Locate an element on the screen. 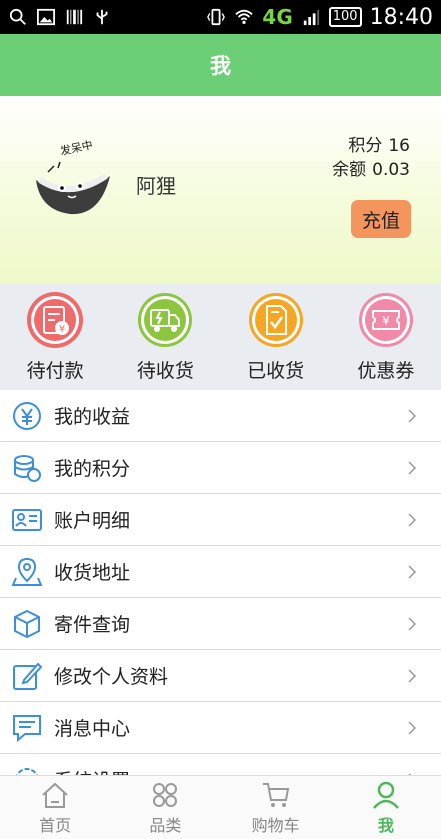 This screenshot has height=839, width=441. coupon-icon: ¥ is located at coordinates (386, 320).